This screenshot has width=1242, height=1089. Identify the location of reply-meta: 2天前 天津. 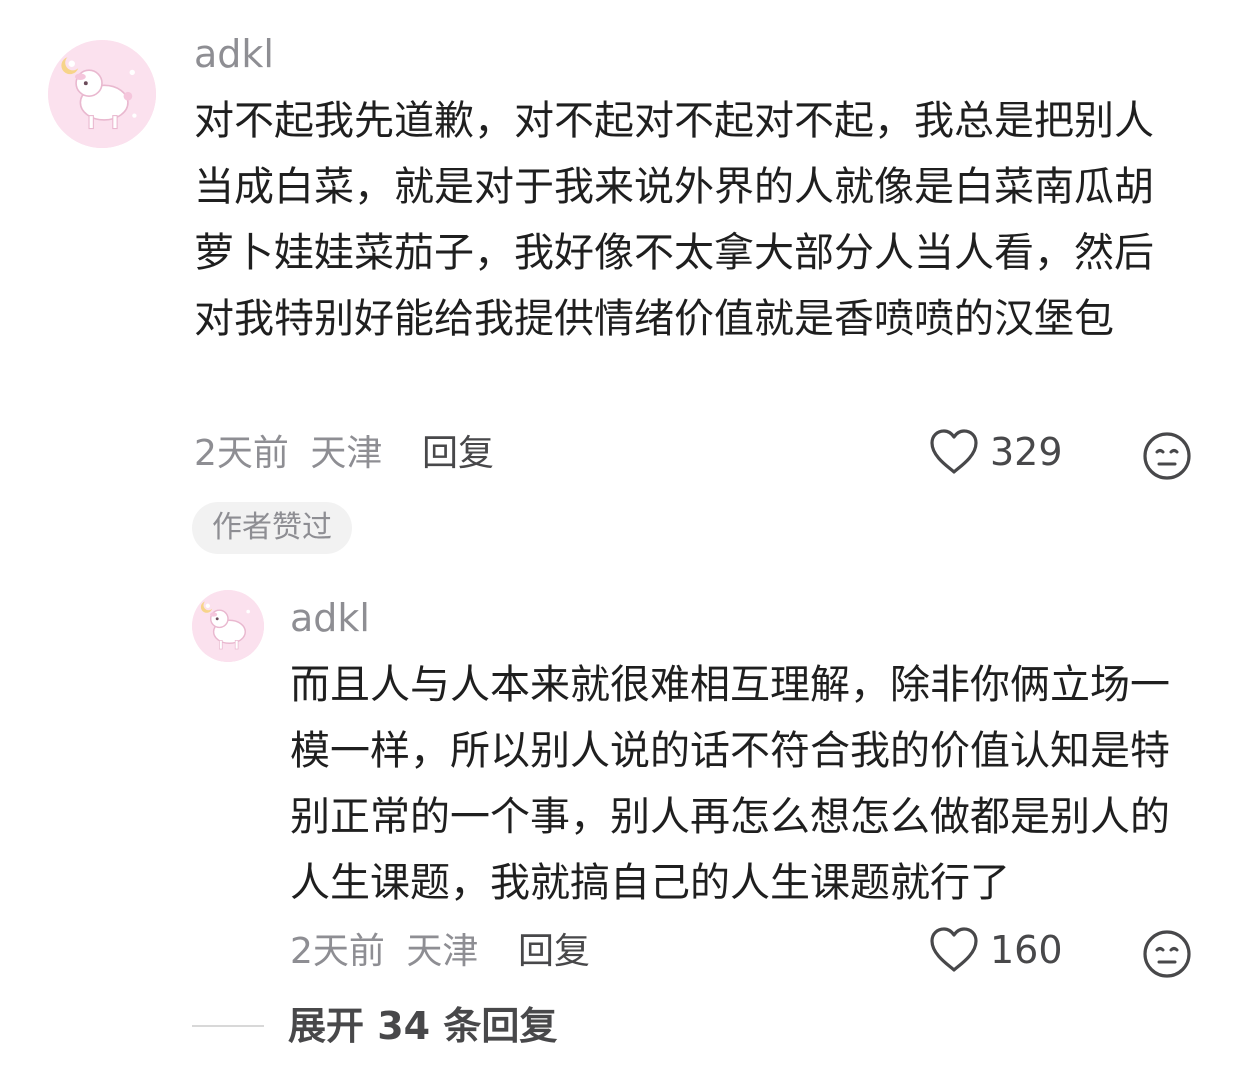
(384, 952).